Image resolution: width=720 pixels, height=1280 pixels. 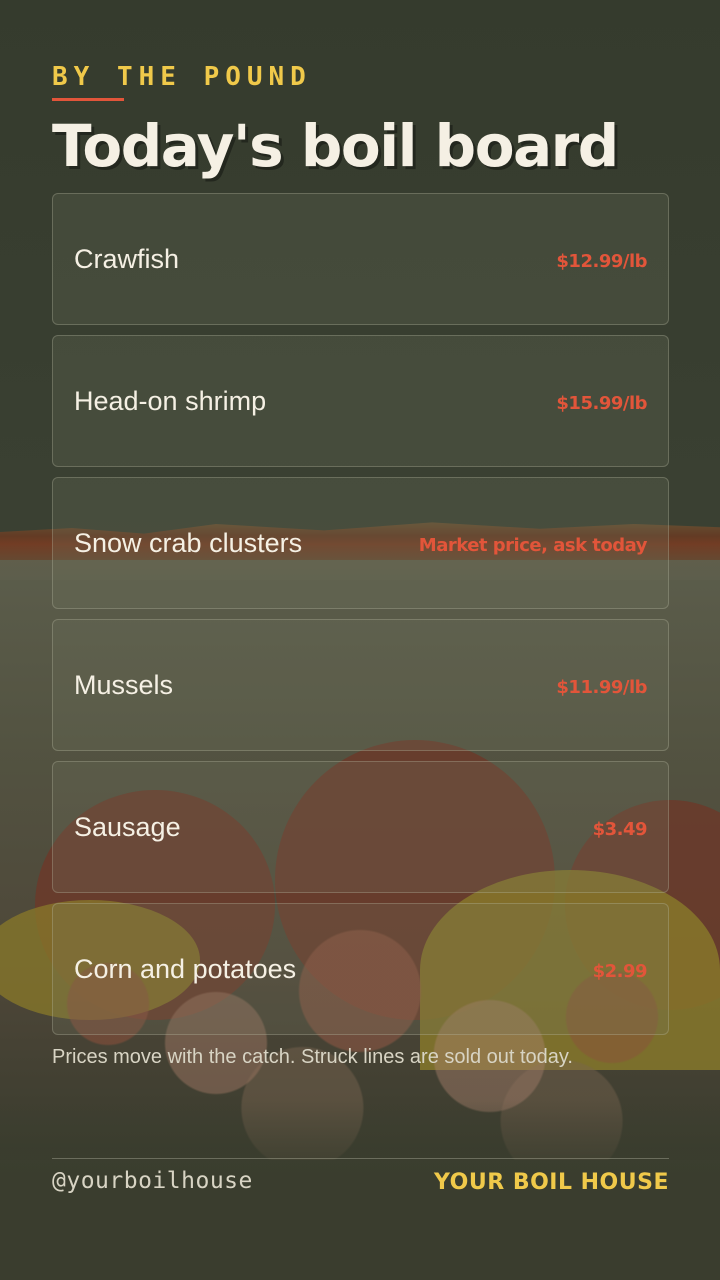 I want to click on page-title: Today's boil board, so click(x=335, y=146).